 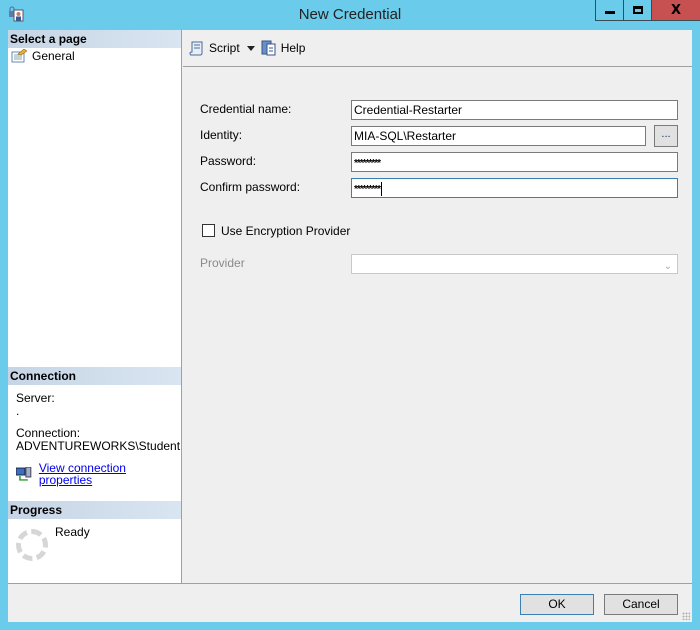 I want to click on chevron-down-icon: ⌄, so click(x=667, y=266).